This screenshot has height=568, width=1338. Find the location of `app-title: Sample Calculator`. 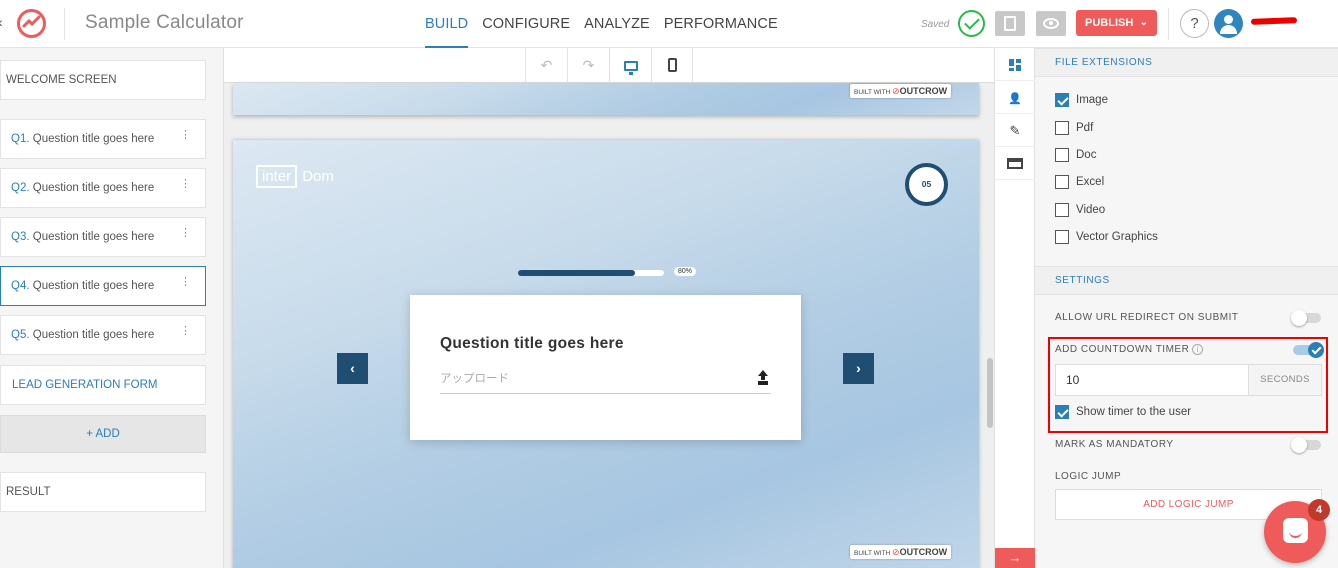

app-title: Sample Calculator is located at coordinates (164, 23).